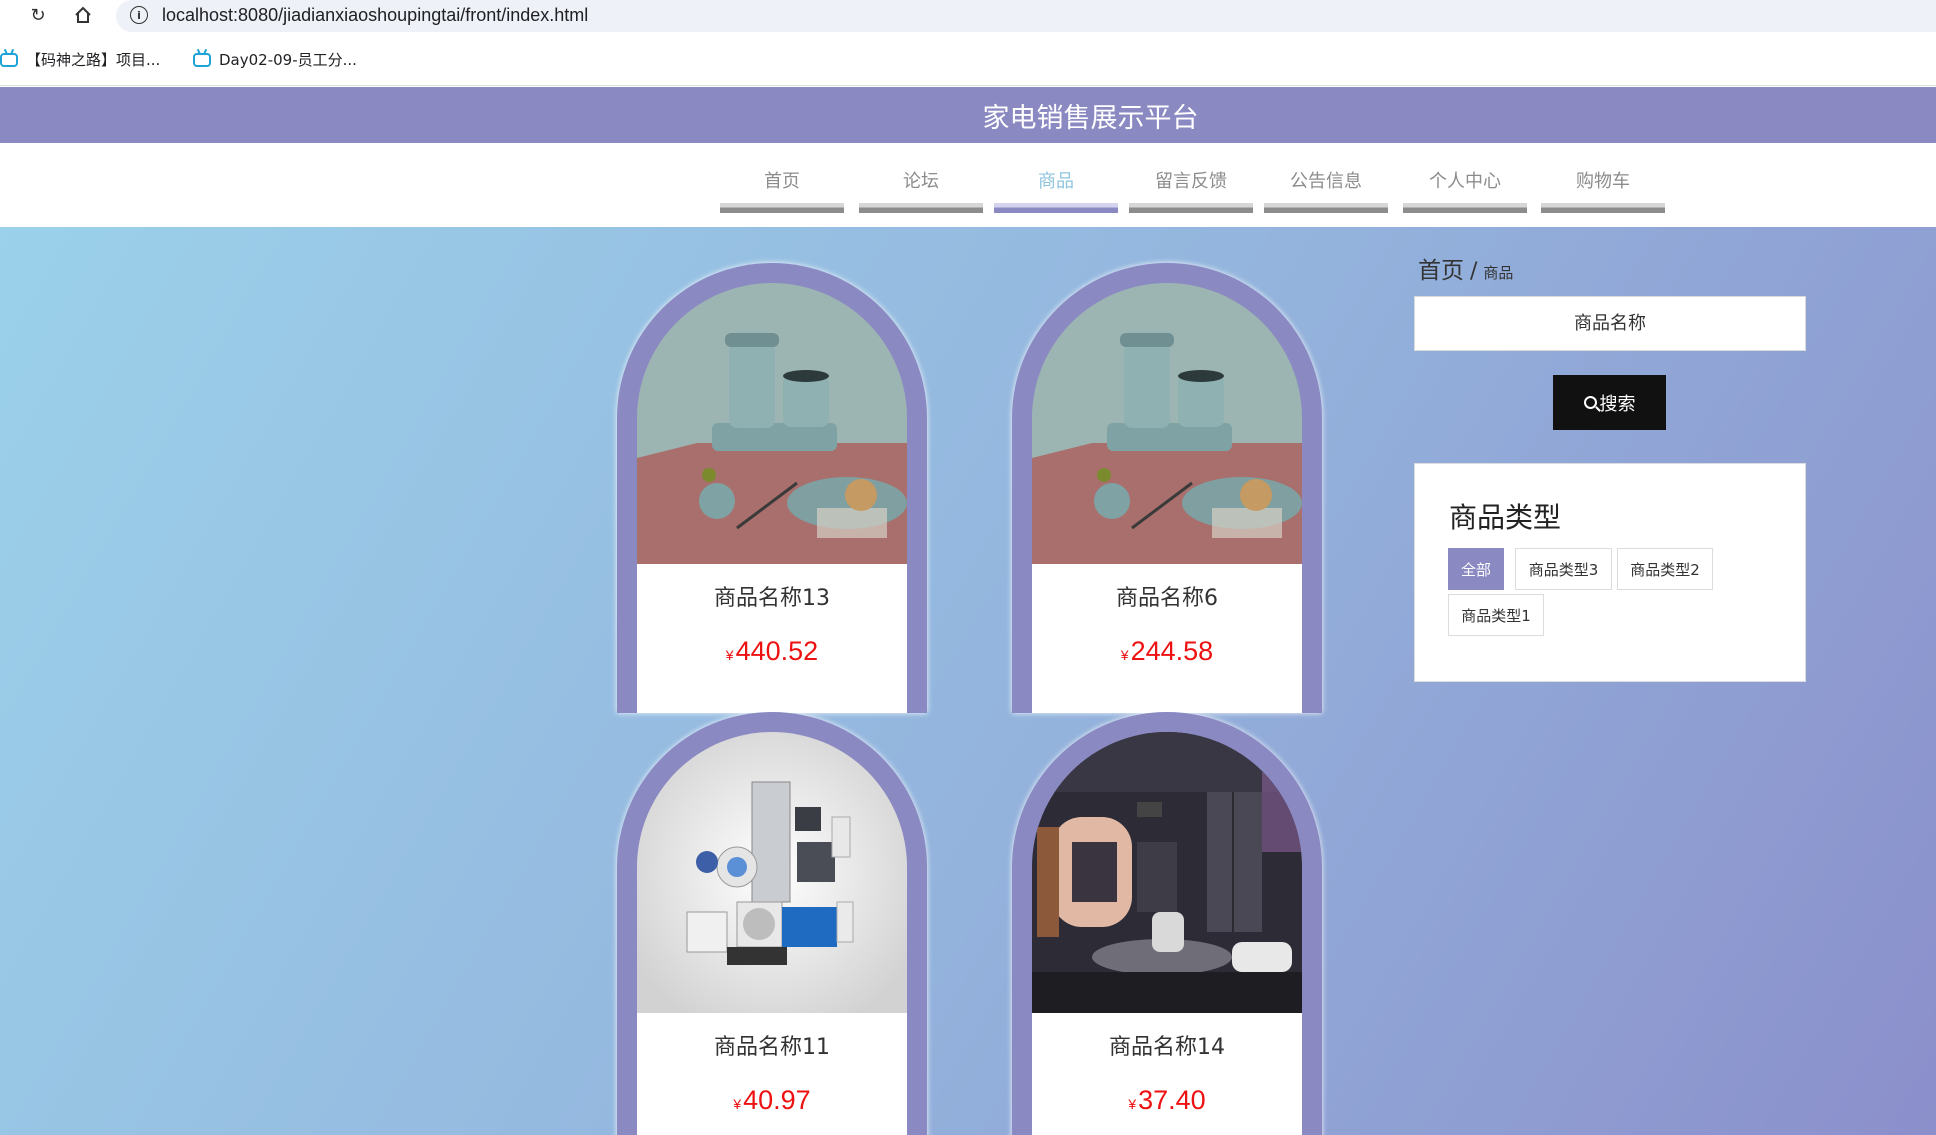 Image resolution: width=1936 pixels, height=1135 pixels. What do you see at coordinates (1167, 1074) in the screenshot?
I see `product-info: 商品名称14 ¥37.40` at bounding box center [1167, 1074].